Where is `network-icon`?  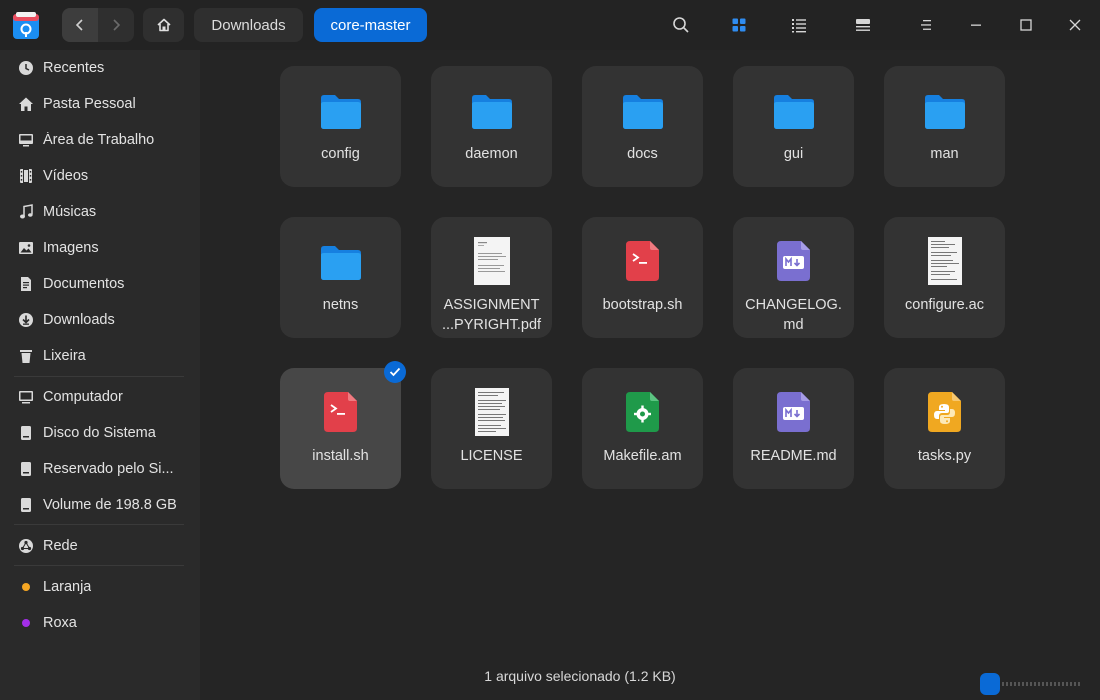
network-icon is located at coordinates (26, 546).